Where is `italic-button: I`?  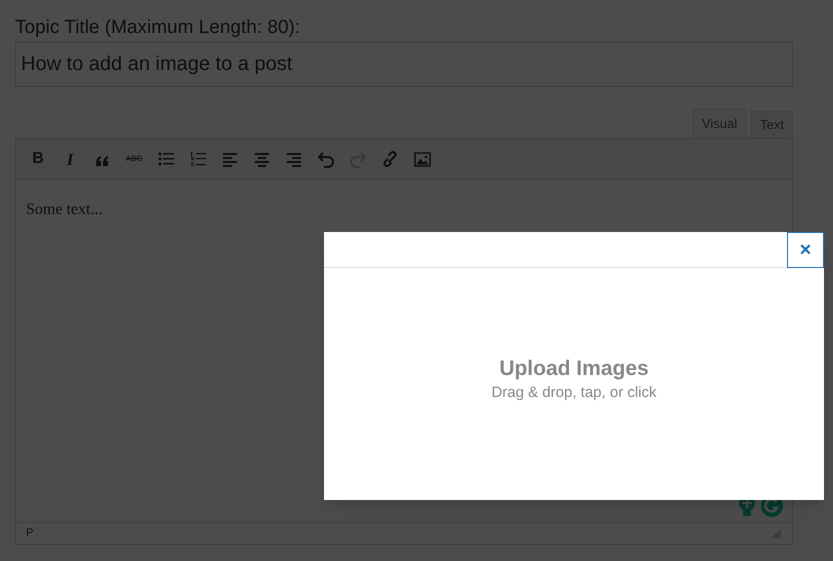 italic-button: I is located at coordinates (70, 159).